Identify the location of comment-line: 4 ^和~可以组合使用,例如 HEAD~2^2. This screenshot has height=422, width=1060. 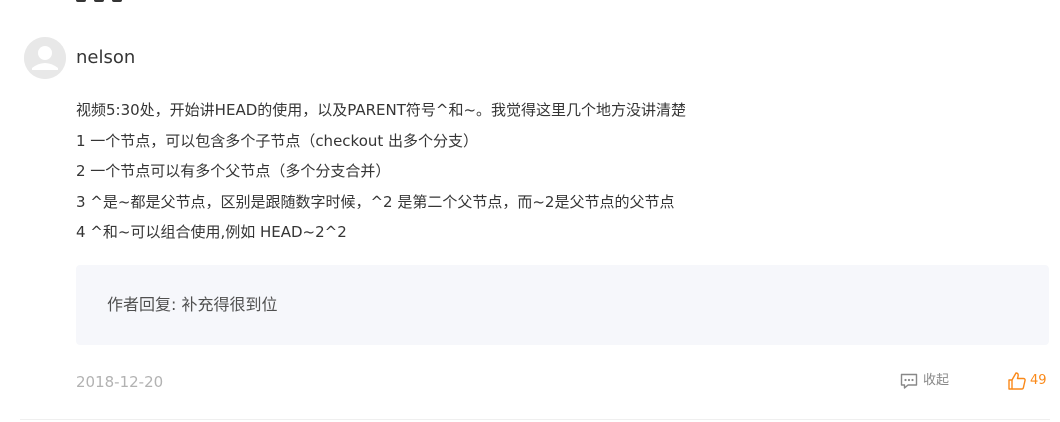
(211, 232).